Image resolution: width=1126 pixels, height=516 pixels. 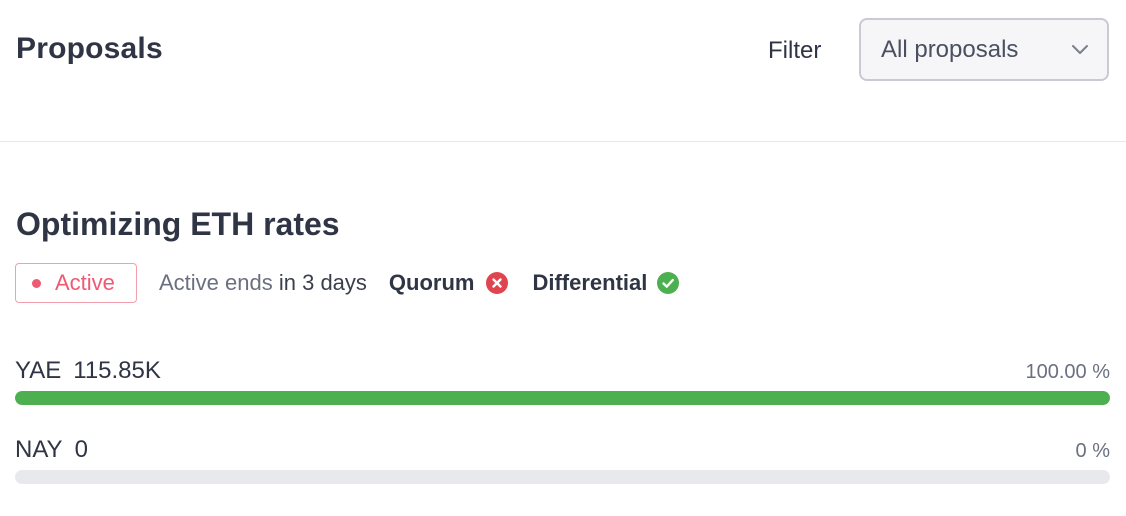 What do you see at coordinates (590, 282) in the screenshot?
I see `differential-label: Differential` at bounding box center [590, 282].